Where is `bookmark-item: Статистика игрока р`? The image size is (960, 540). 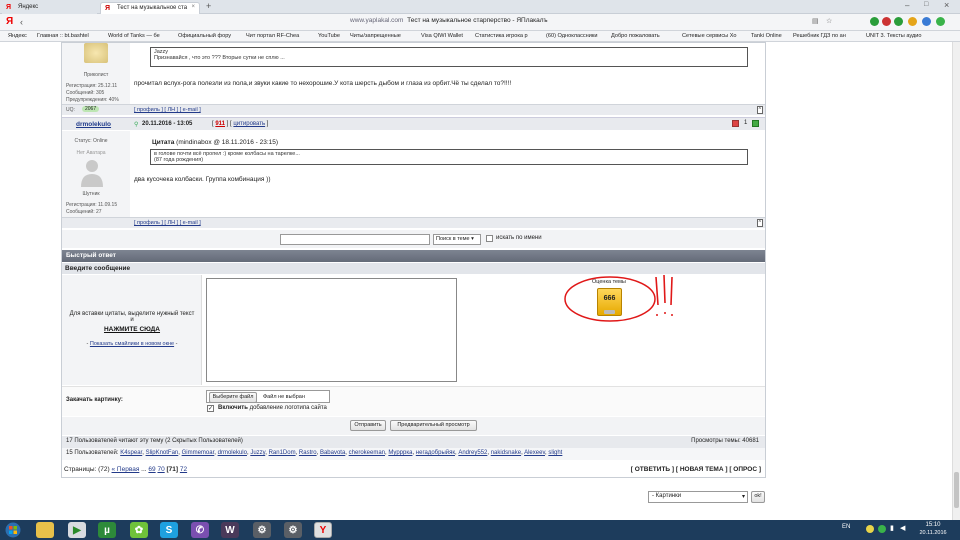 bookmark-item: Статистика игрока р is located at coordinates (501, 36).